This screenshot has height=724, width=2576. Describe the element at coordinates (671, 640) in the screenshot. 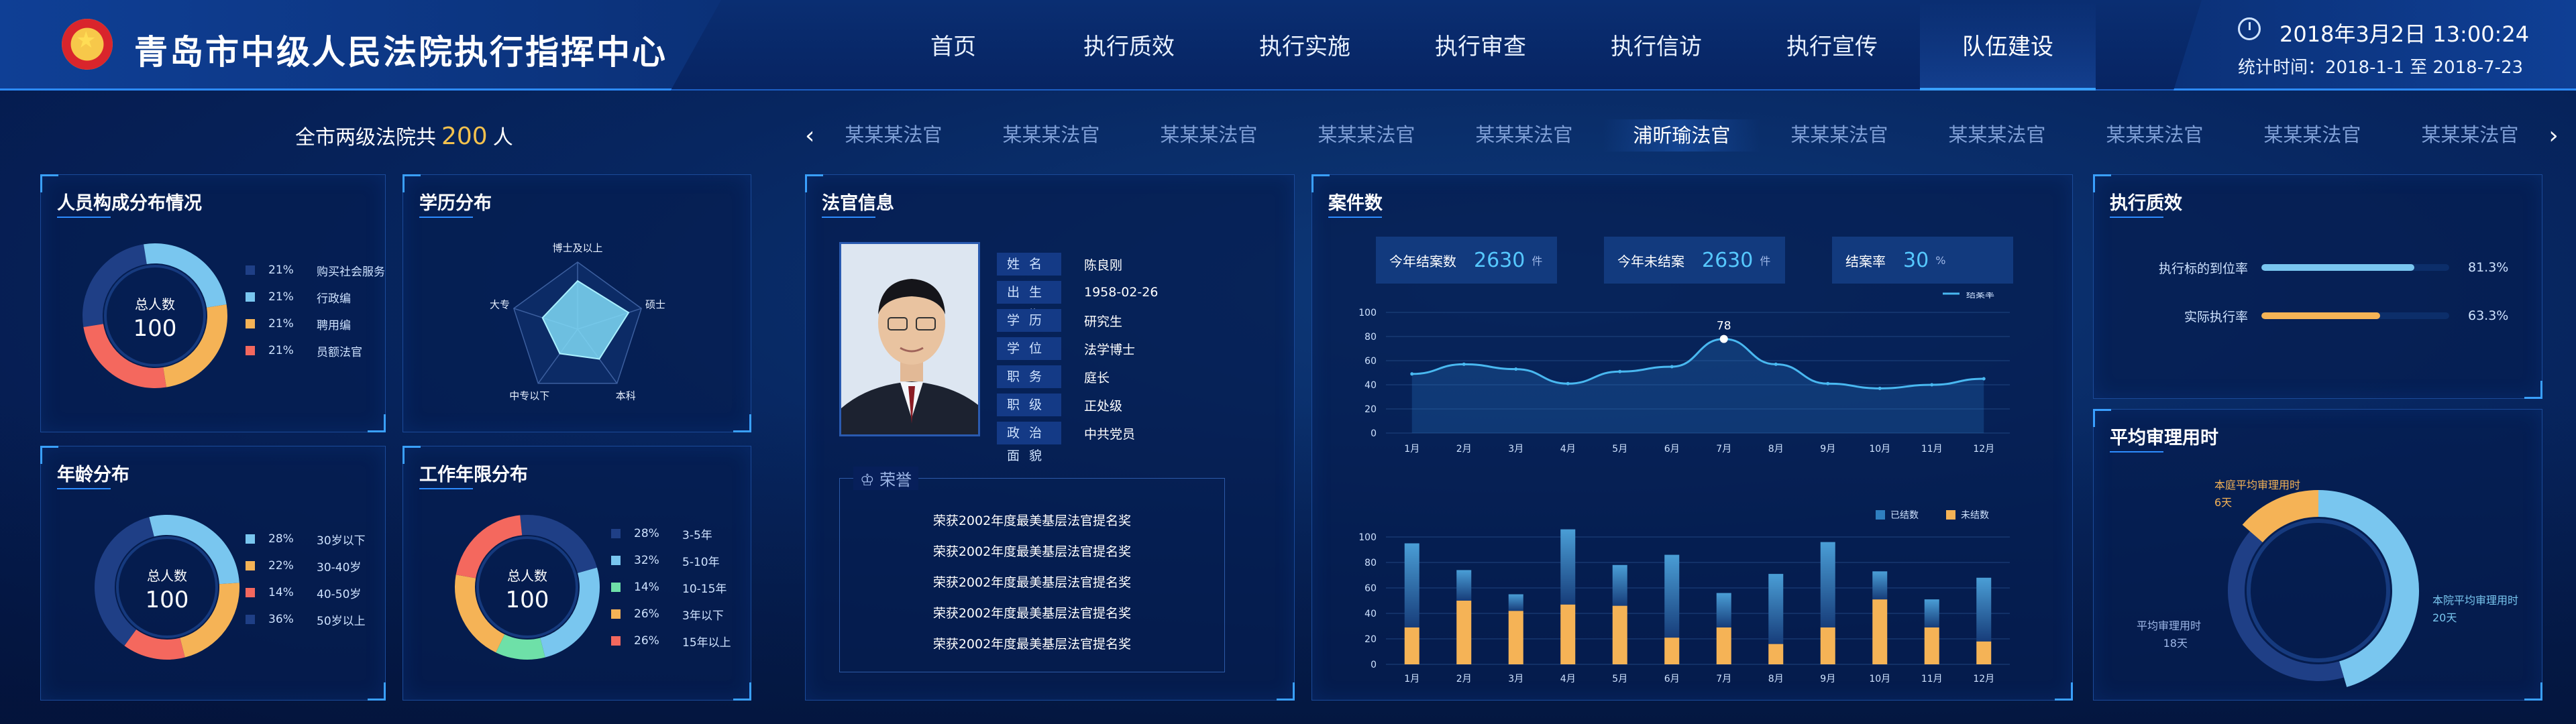

I see `legend-item: 26% 15年以上` at that location.